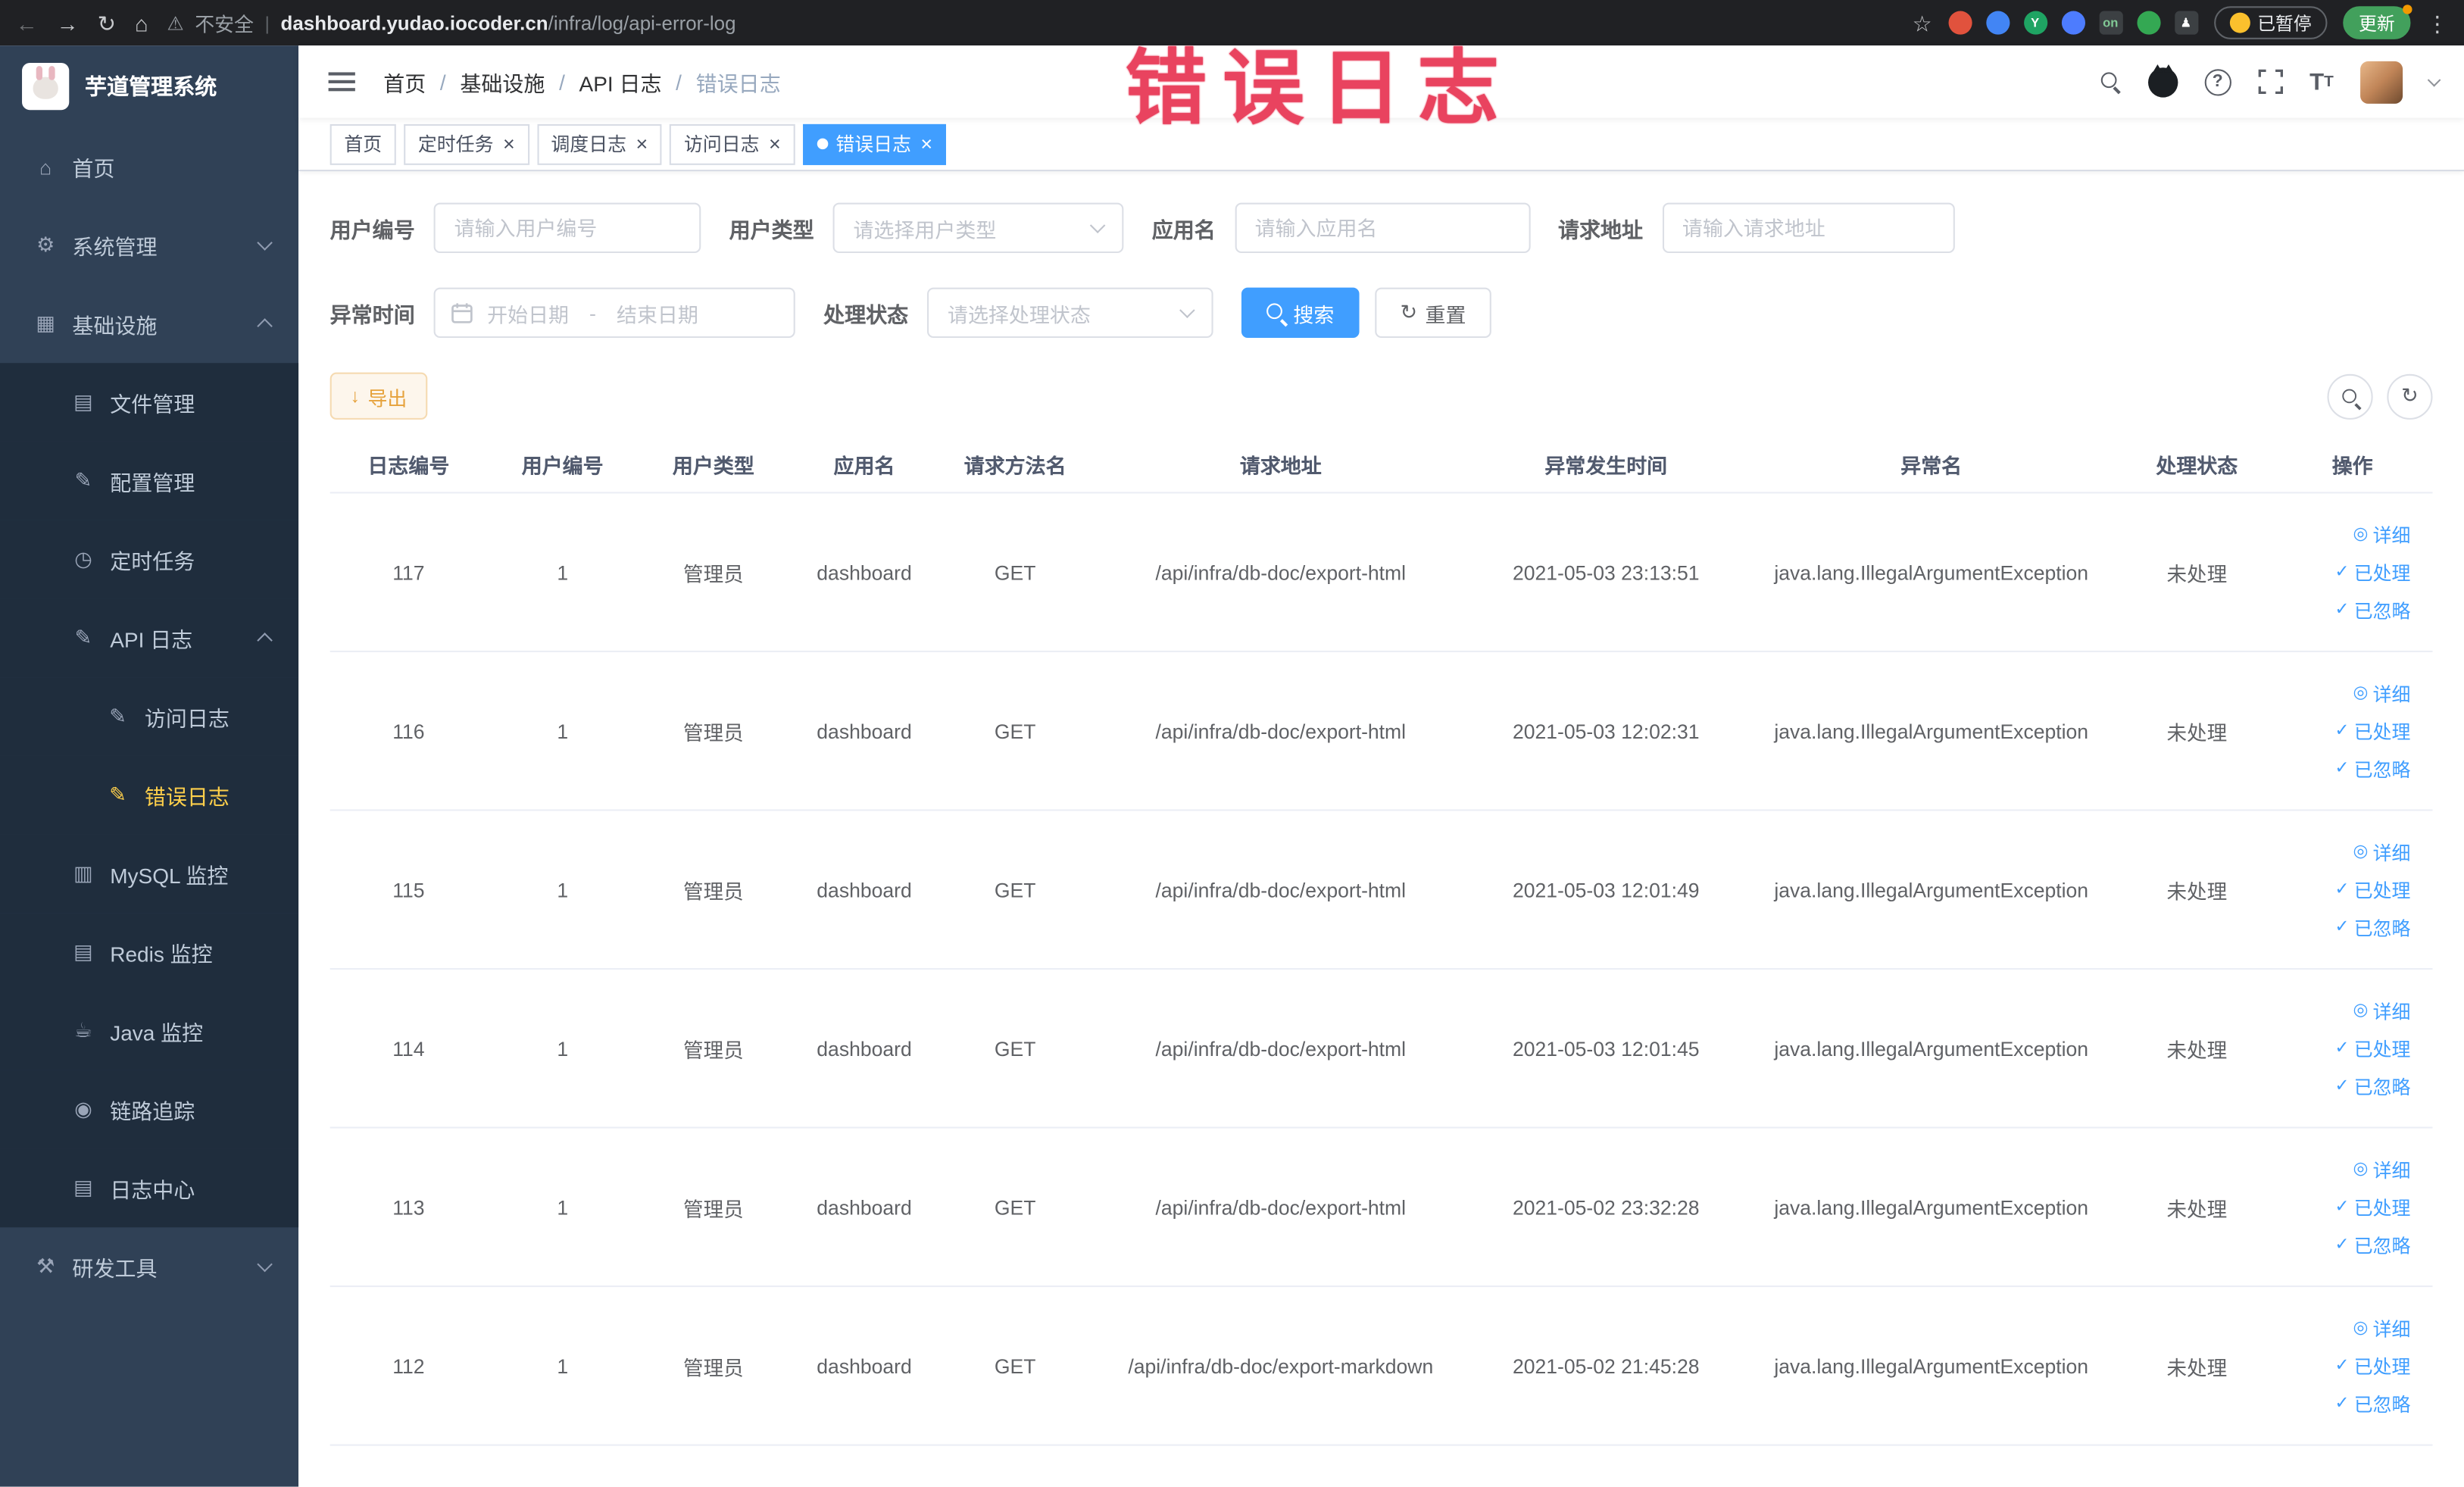  I want to click on breadcrumb-item: API 日志, so click(620, 81).